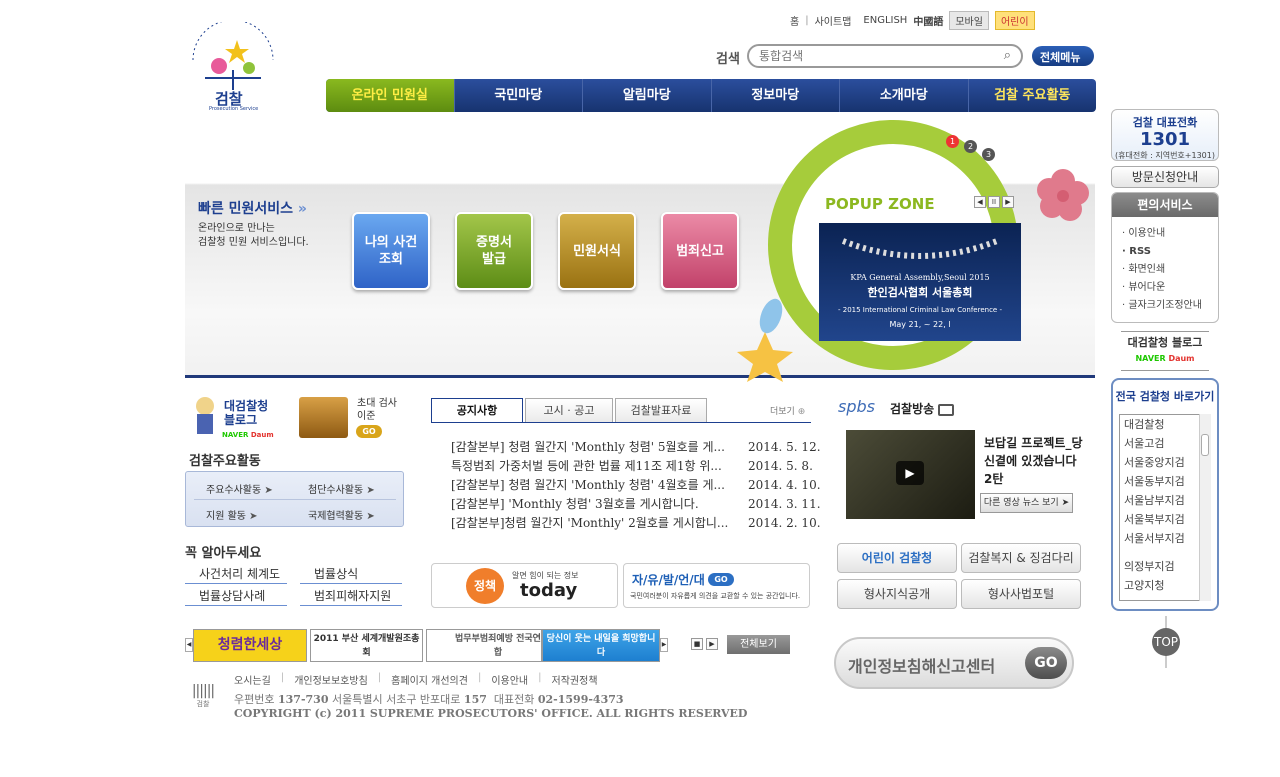  What do you see at coordinates (897, 558) in the screenshot?
I see `kids-office-button: 어린이 검찰청` at bounding box center [897, 558].